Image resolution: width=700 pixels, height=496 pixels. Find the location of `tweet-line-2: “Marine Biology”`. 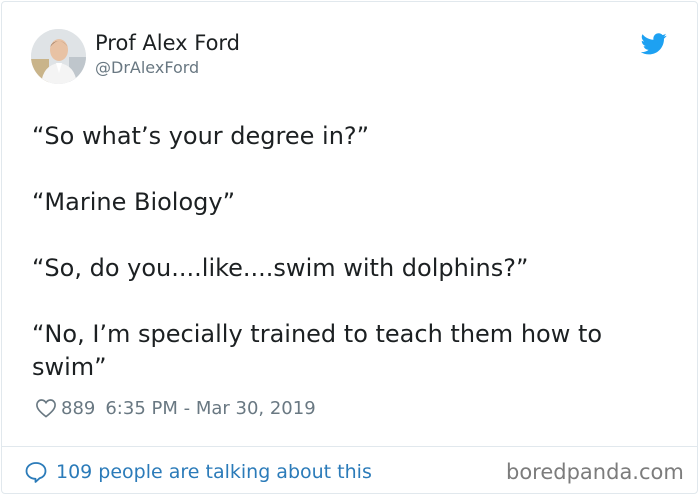

tweet-line-2: “Marine Biology” is located at coordinates (134, 202).